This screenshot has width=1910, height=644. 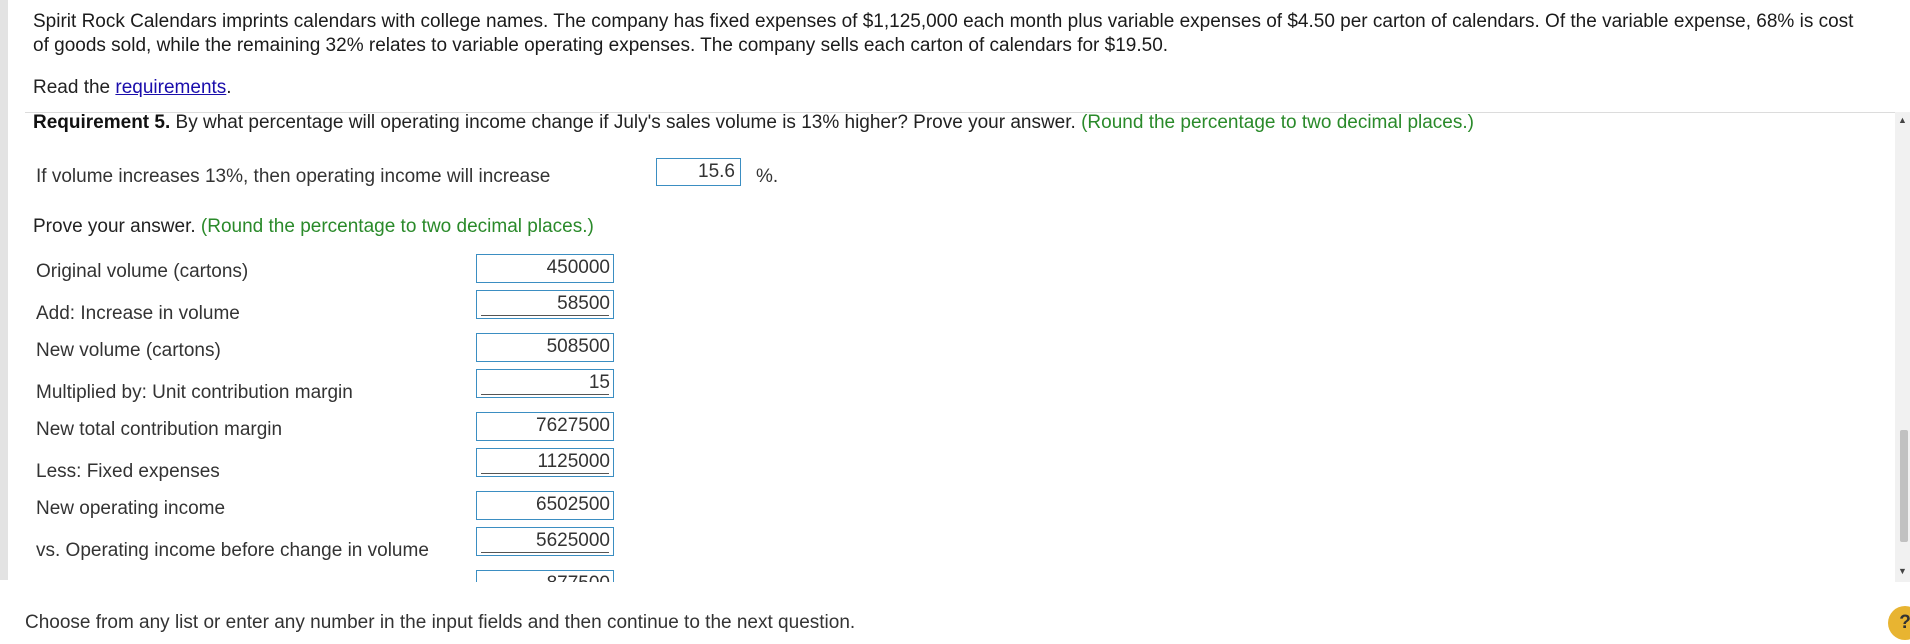 What do you see at coordinates (545, 576) in the screenshot?
I see `input-increase-in-operating-income: 877500` at bounding box center [545, 576].